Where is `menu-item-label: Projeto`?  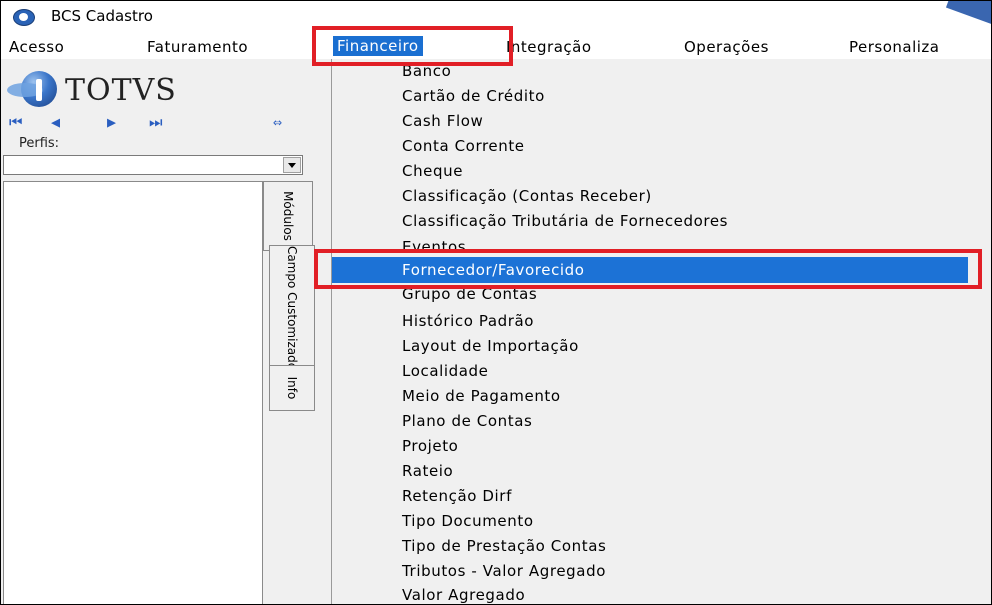 menu-item-label: Projeto is located at coordinates (430, 446).